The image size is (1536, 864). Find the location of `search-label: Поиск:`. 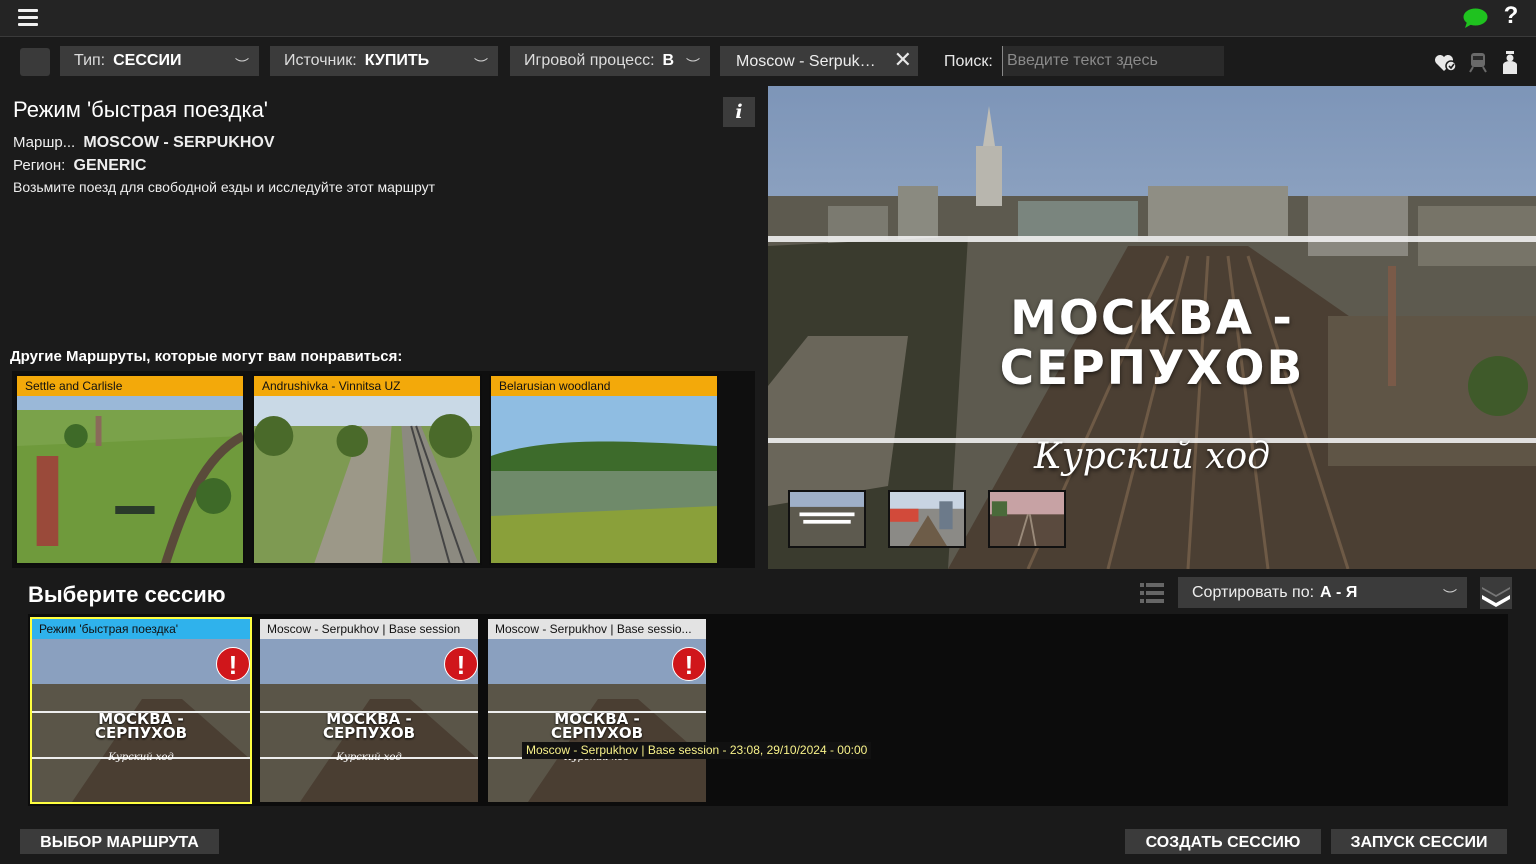

search-label: Поиск: is located at coordinates (968, 61).